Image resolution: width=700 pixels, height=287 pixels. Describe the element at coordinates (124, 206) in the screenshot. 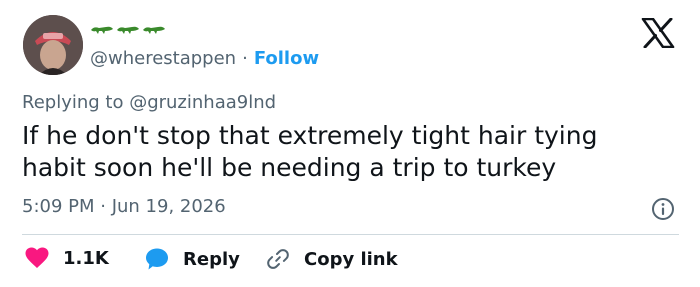

I see `timestamp: 5:09 PM · Jun 19, 2026` at that location.